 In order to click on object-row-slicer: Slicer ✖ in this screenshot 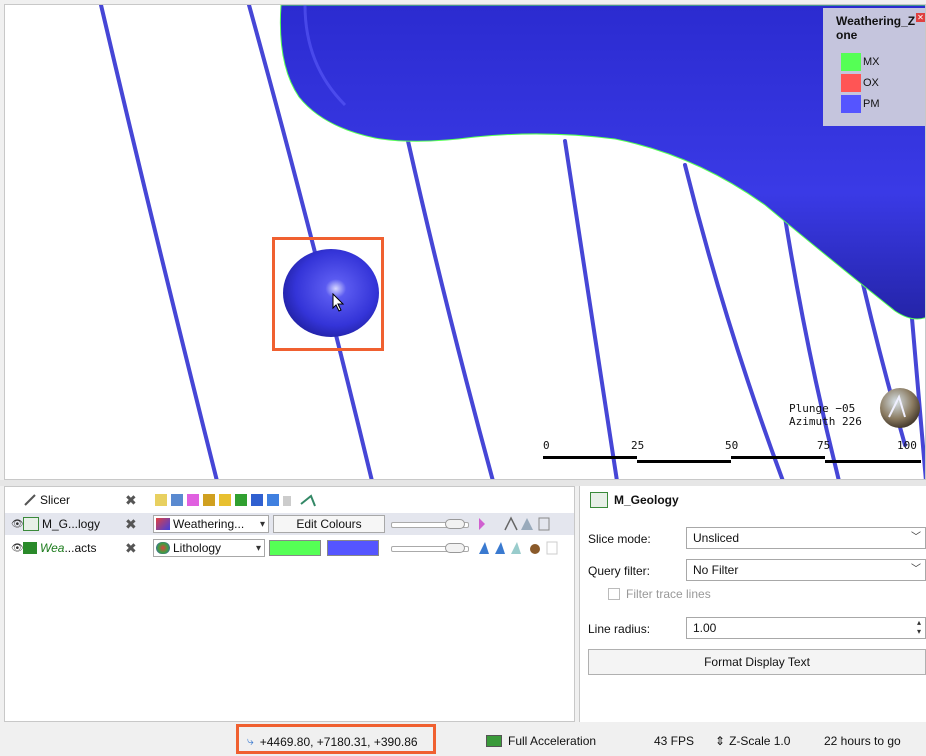, I will do `click(289, 500)`.